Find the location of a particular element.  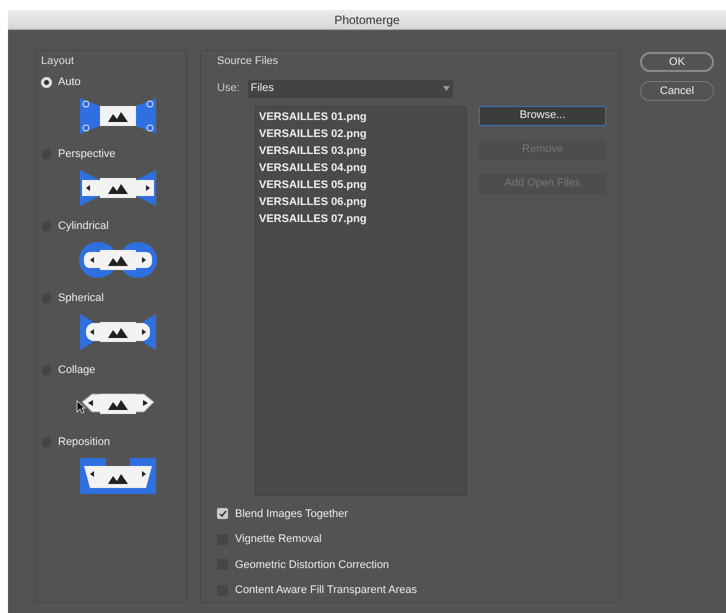

window-title: Photomerge is located at coordinates (367, 20).